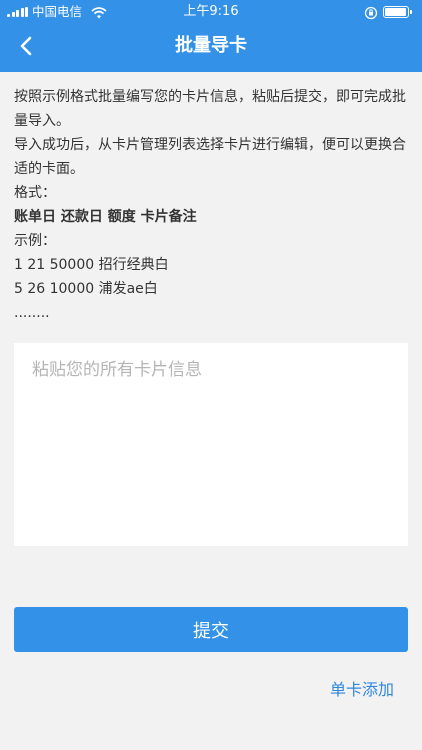 This screenshot has width=422, height=750. What do you see at coordinates (35, 241) in the screenshot?
I see `example-label: 示例：` at bounding box center [35, 241].